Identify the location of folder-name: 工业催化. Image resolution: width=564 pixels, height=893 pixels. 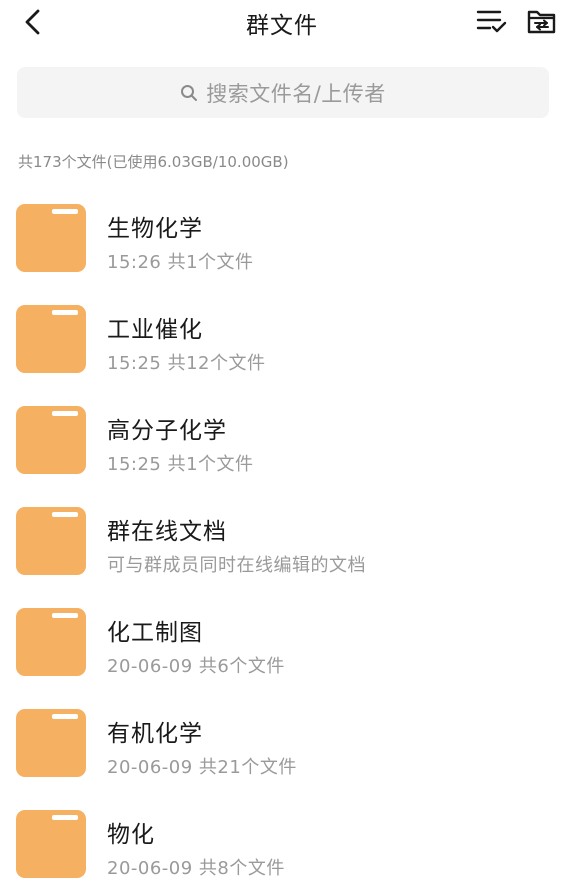
(155, 330).